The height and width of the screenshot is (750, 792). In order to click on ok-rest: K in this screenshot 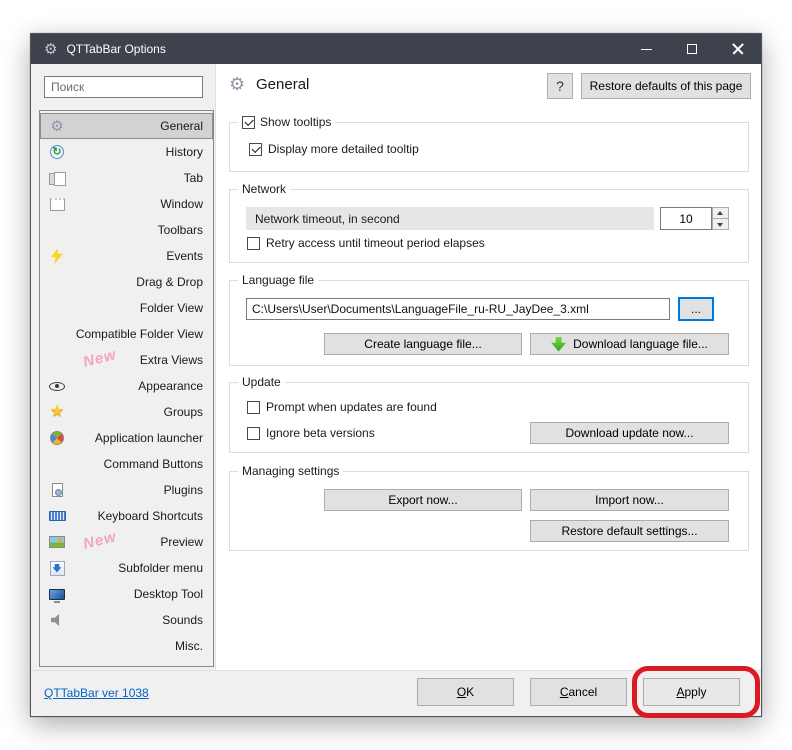, I will do `click(470, 692)`.